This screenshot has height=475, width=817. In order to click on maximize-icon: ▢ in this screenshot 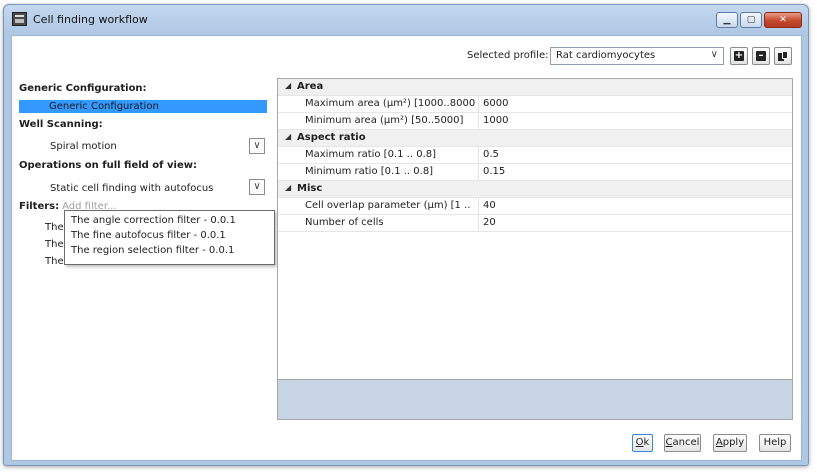, I will do `click(751, 20)`.